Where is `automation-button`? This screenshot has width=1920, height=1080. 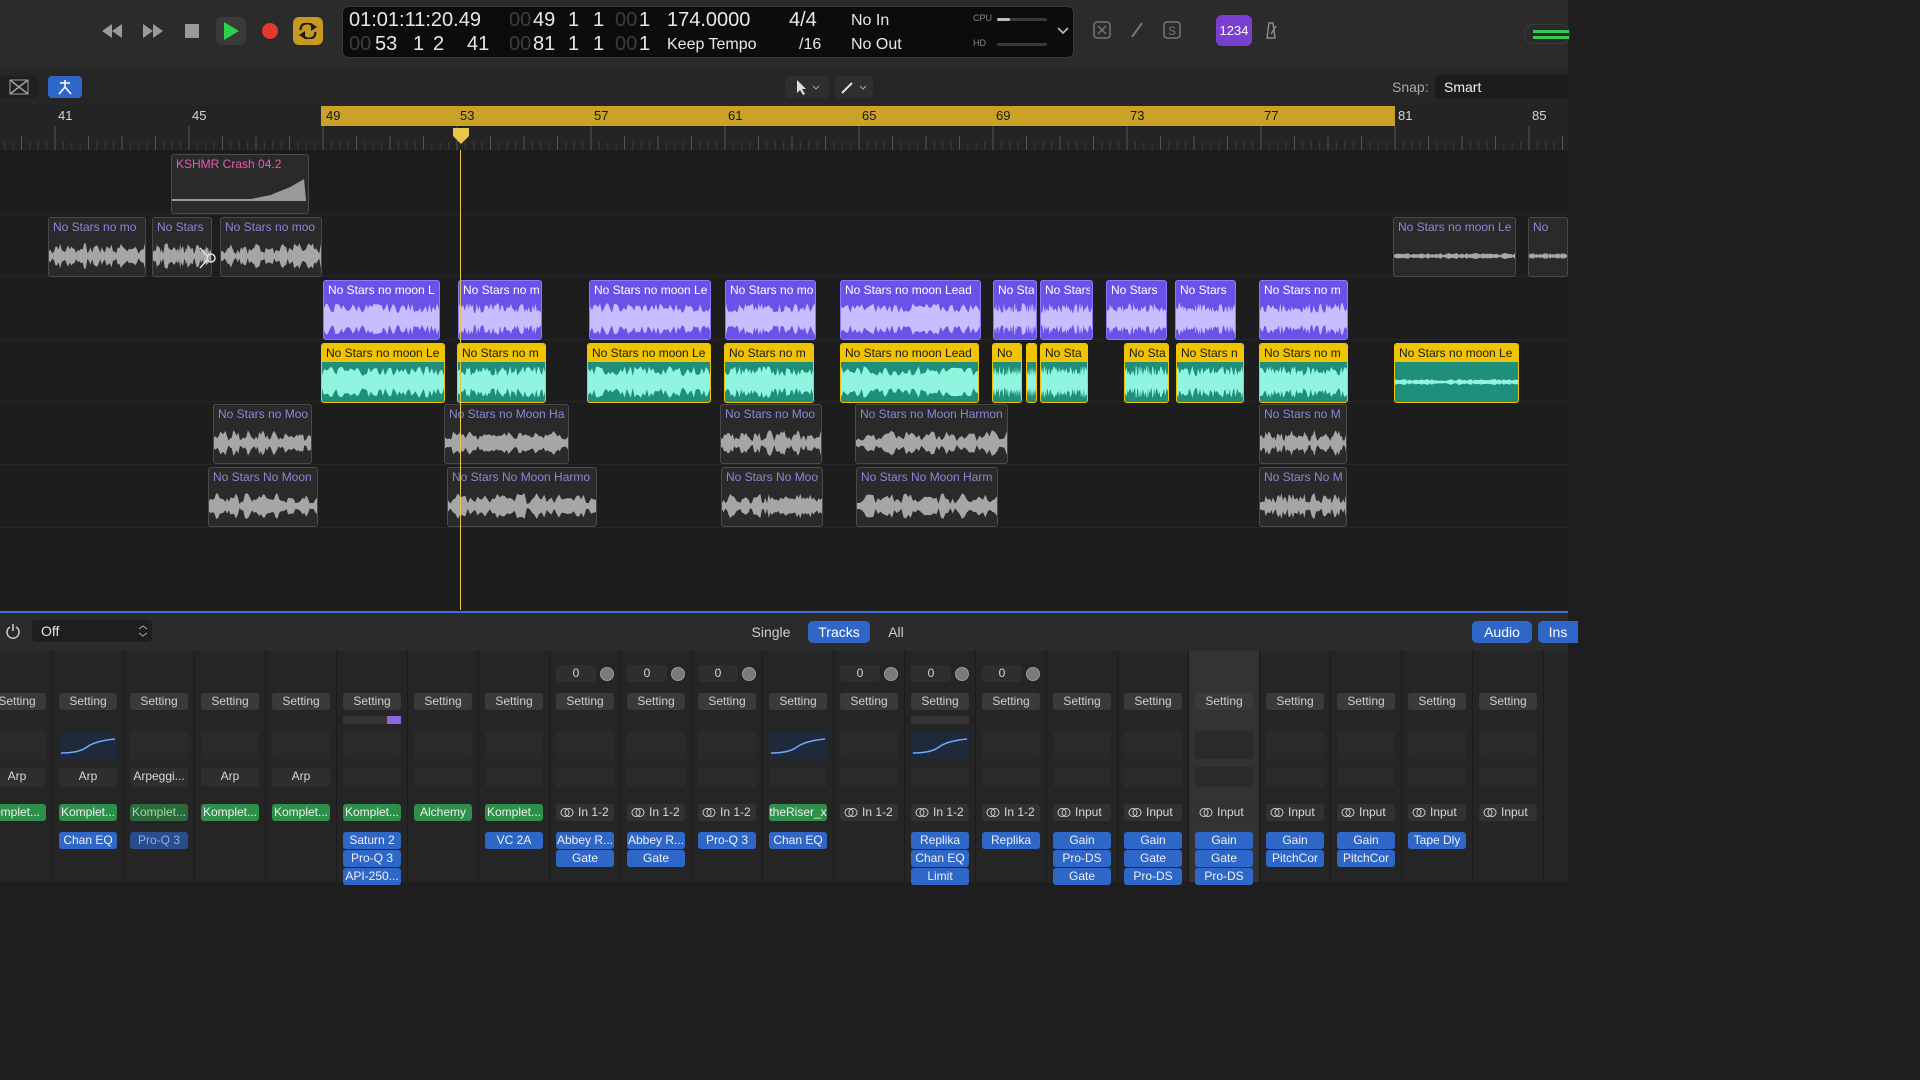
automation-button is located at coordinates (19, 87).